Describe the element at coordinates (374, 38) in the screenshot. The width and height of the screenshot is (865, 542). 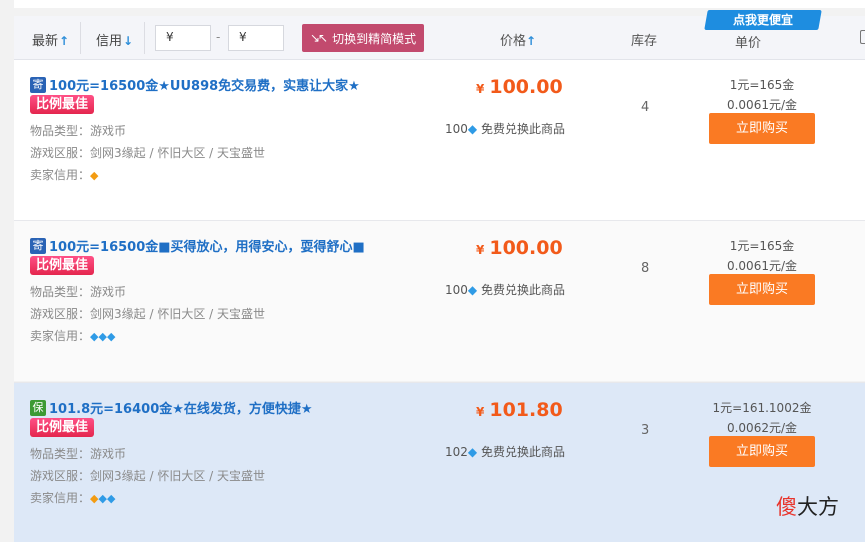
I see `switch-mode-label: 切换到精简模式` at that location.